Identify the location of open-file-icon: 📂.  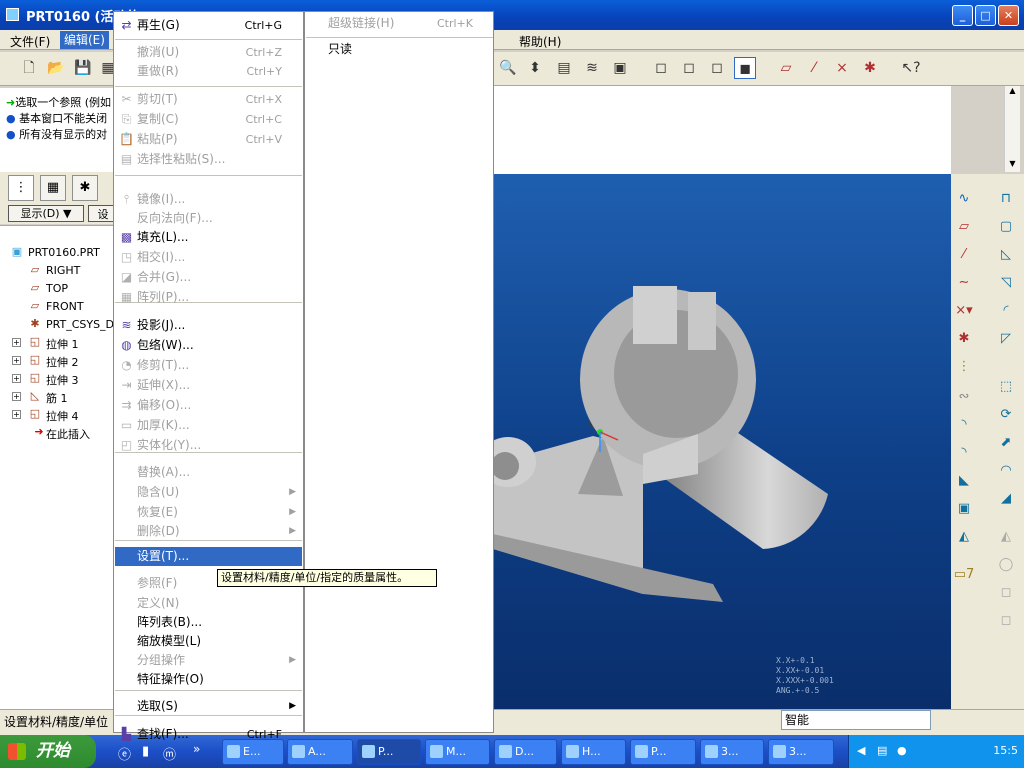
(56, 68).